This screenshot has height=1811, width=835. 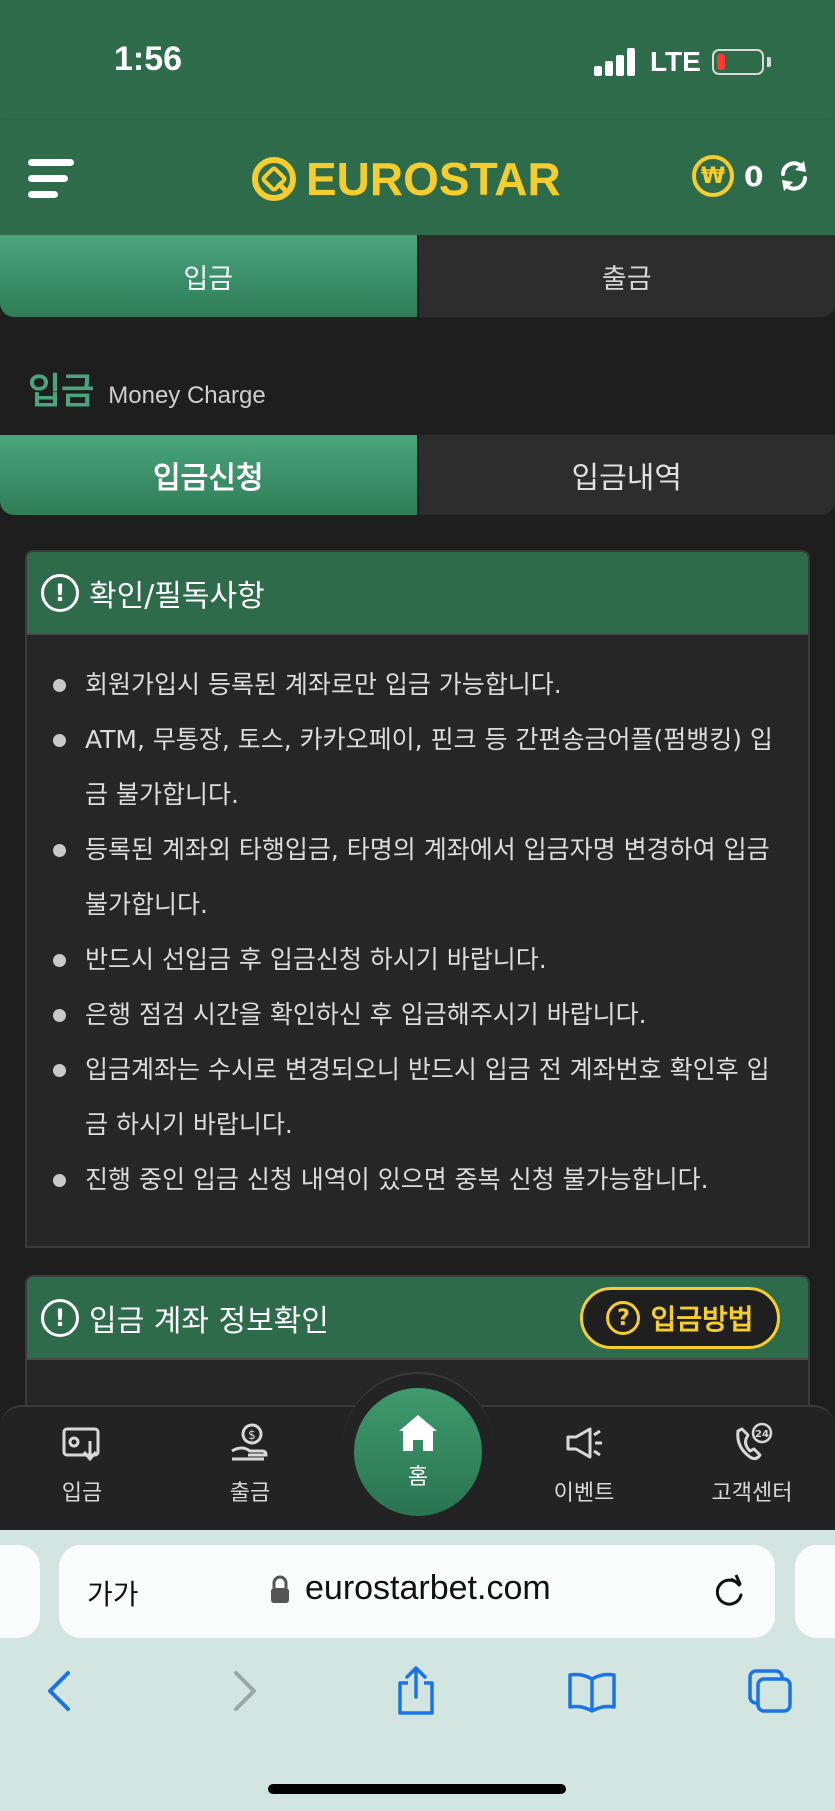 What do you see at coordinates (417, 1318) in the screenshot?
I see `account-info-header: ! 입금 계좌 정보확인 ? 입금방법` at bounding box center [417, 1318].